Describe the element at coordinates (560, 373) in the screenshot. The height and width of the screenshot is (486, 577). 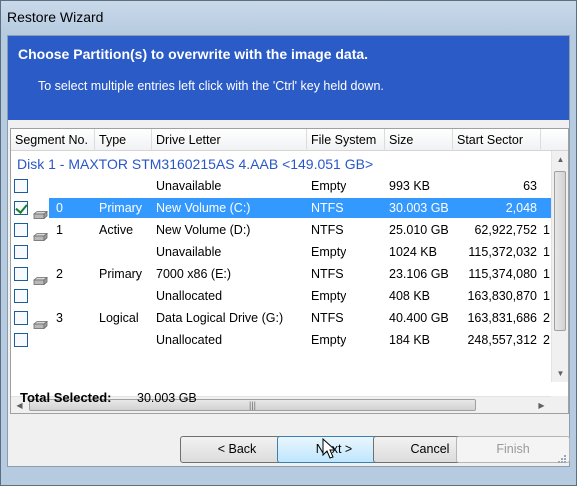
I see `scroll-down-arrow-icon: ▼` at that location.